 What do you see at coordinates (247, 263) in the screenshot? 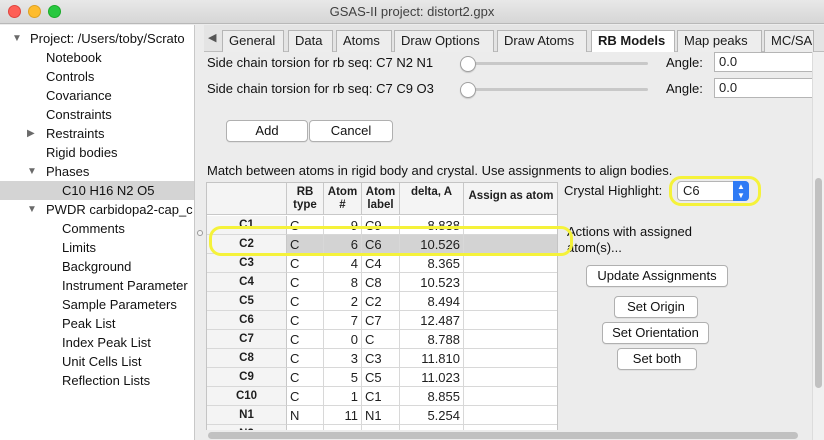
I see `table-row-label: C3` at bounding box center [247, 263].